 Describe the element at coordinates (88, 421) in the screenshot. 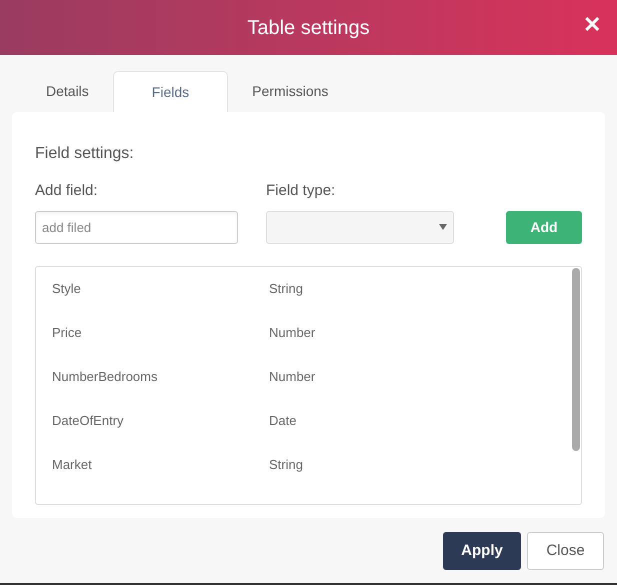

I see `field-name: DateOfEntry` at that location.